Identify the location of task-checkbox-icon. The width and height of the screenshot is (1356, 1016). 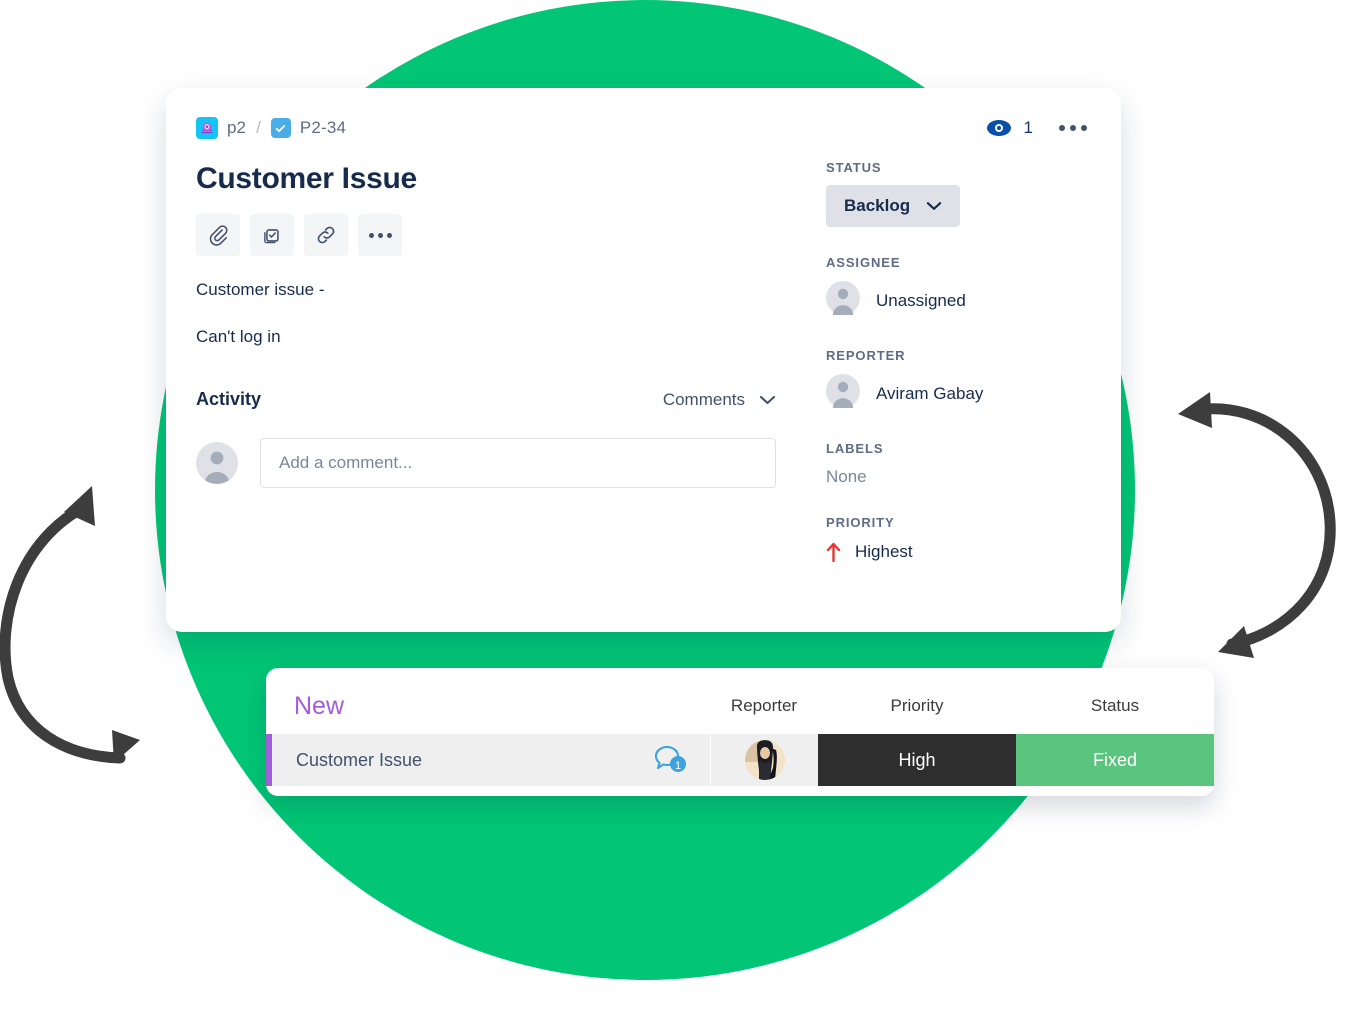
(280, 128).